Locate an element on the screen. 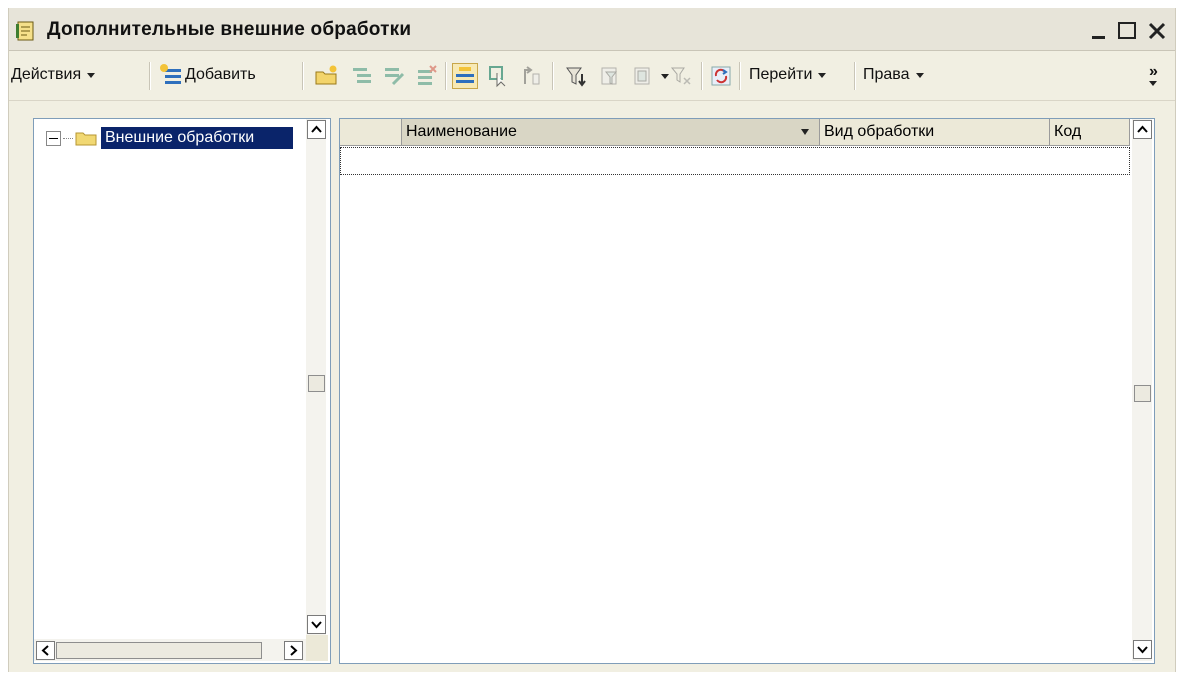  new-folder-icon is located at coordinates (326, 76).